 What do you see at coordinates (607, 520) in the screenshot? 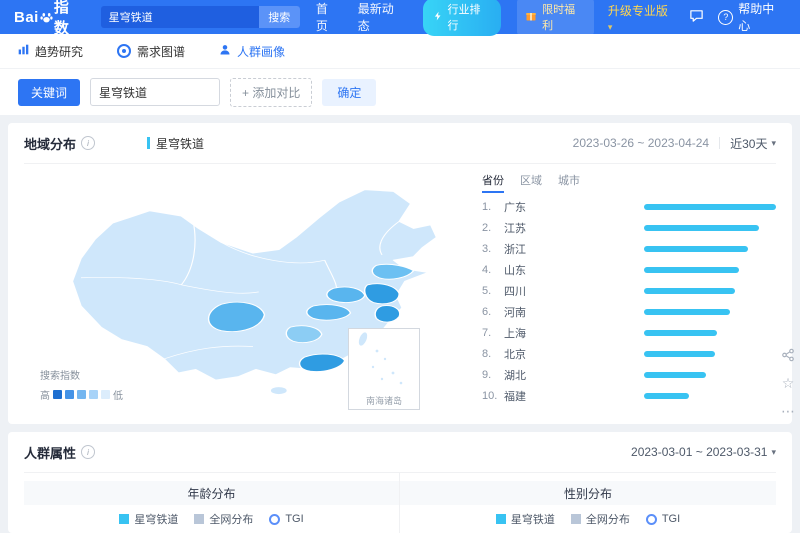
I see `legend-label: 全网分布` at bounding box center [607, 520].